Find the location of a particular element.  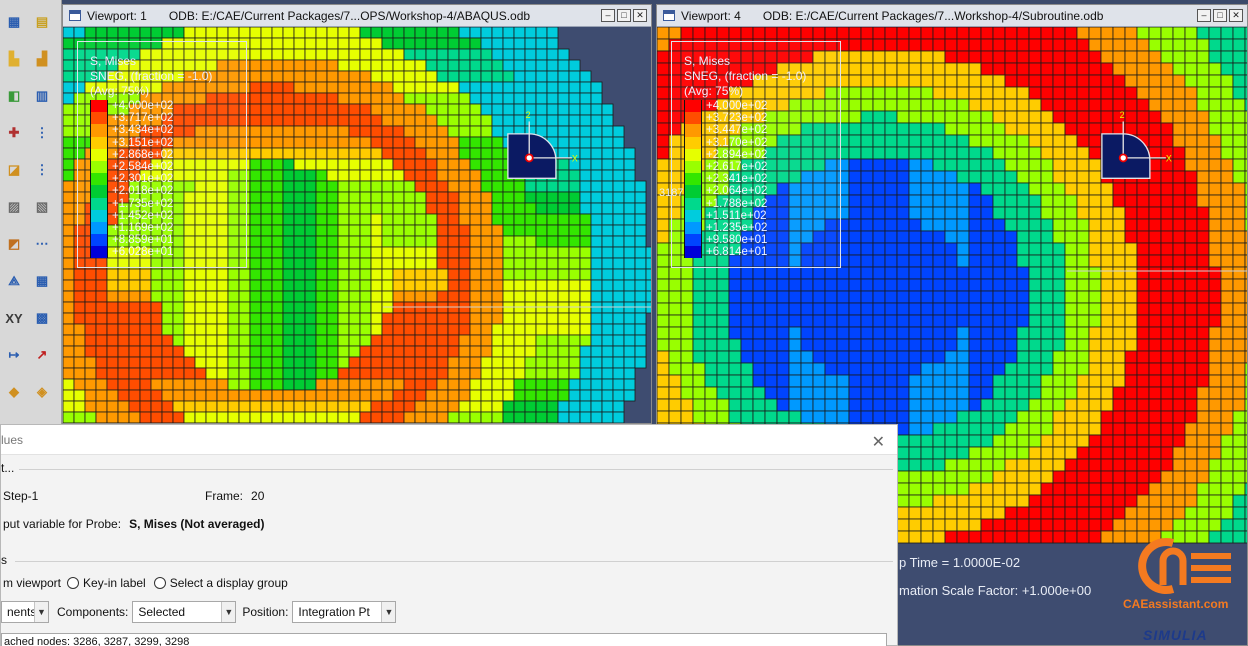

view-cut-icon: ⟁ is located at coordinates (14, 281).